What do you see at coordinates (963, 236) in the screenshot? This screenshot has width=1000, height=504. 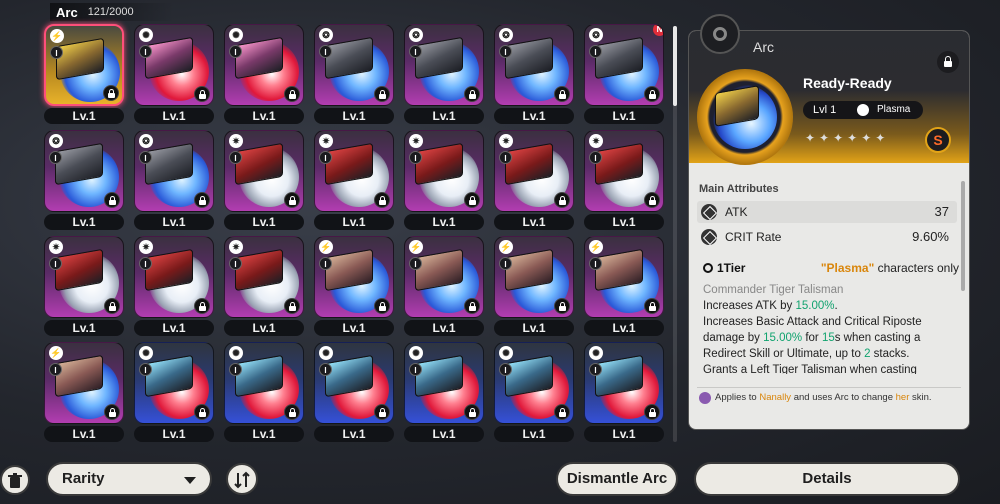 I see `detail-scrollbar` at bounding box center [963, 236].